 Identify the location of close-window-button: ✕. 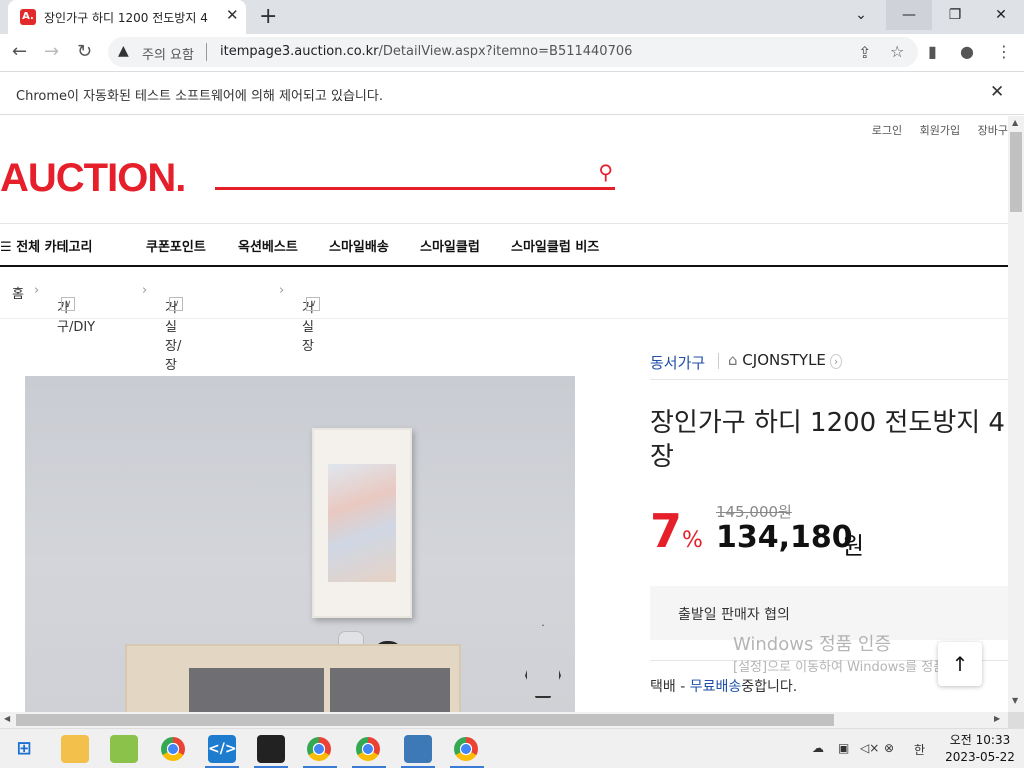
(1001, 15).